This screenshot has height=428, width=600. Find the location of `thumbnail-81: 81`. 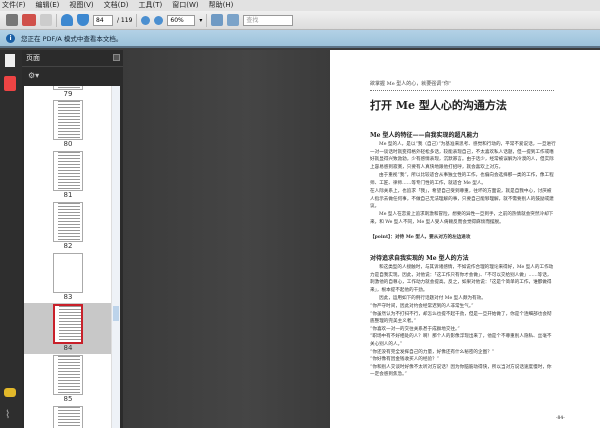

thumbnail-81: 81 is located at coordinates (68, 175).